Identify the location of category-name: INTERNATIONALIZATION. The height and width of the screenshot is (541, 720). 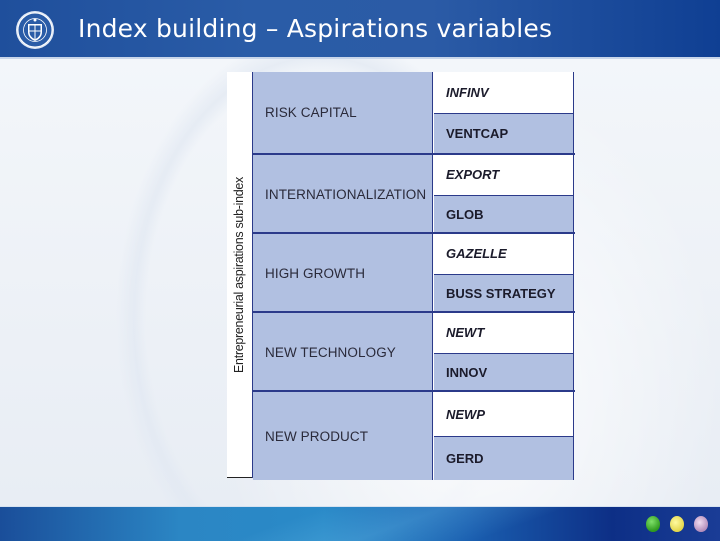
(343, 194).